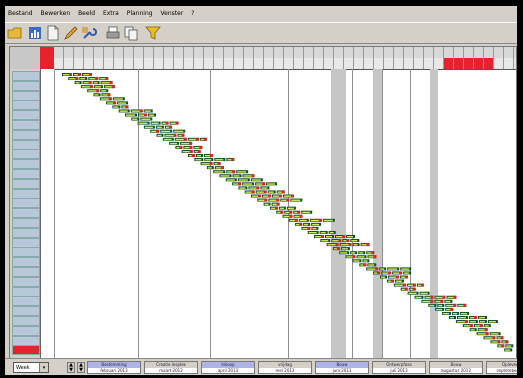 This screenshot has height=378, width=523. Describe the element at coordinates (89, 33) in the screenshot. I see `wrench-icon` at that location.